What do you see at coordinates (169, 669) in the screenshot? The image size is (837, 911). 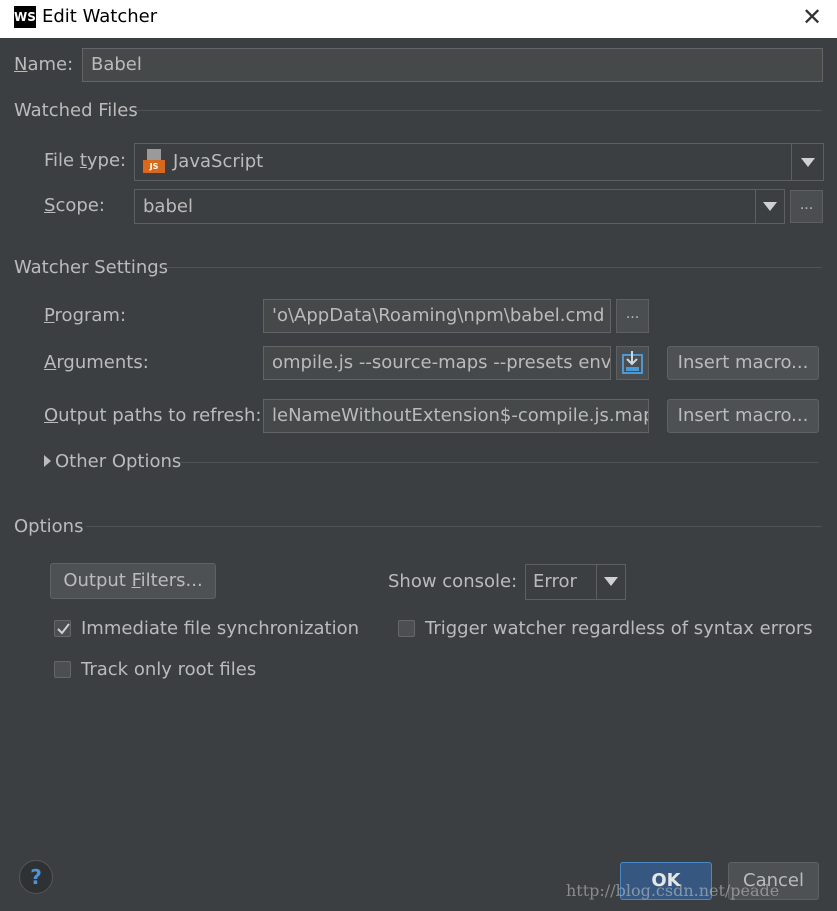 I see `track-root-label: Track only root files` at bounding box center [169, 669].